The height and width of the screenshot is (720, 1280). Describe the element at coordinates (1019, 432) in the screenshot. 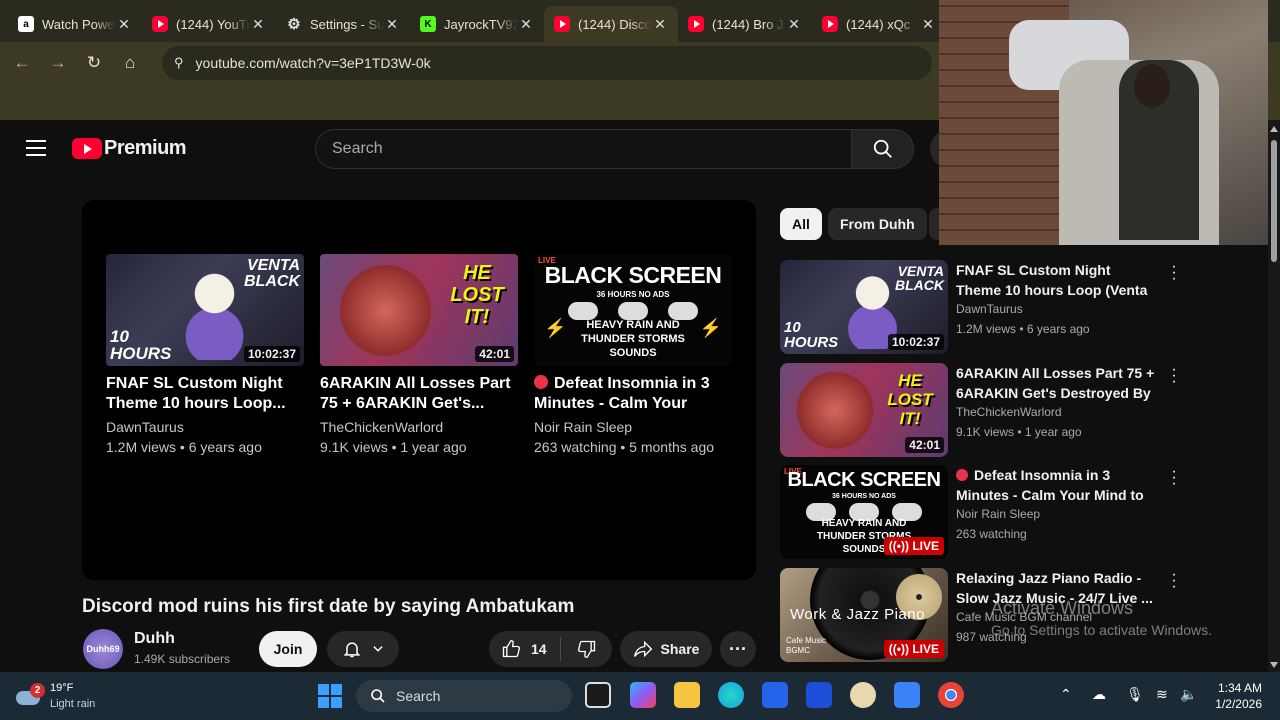

I see `recommended-meta: 9.1K views • 1 year ago` at that location.